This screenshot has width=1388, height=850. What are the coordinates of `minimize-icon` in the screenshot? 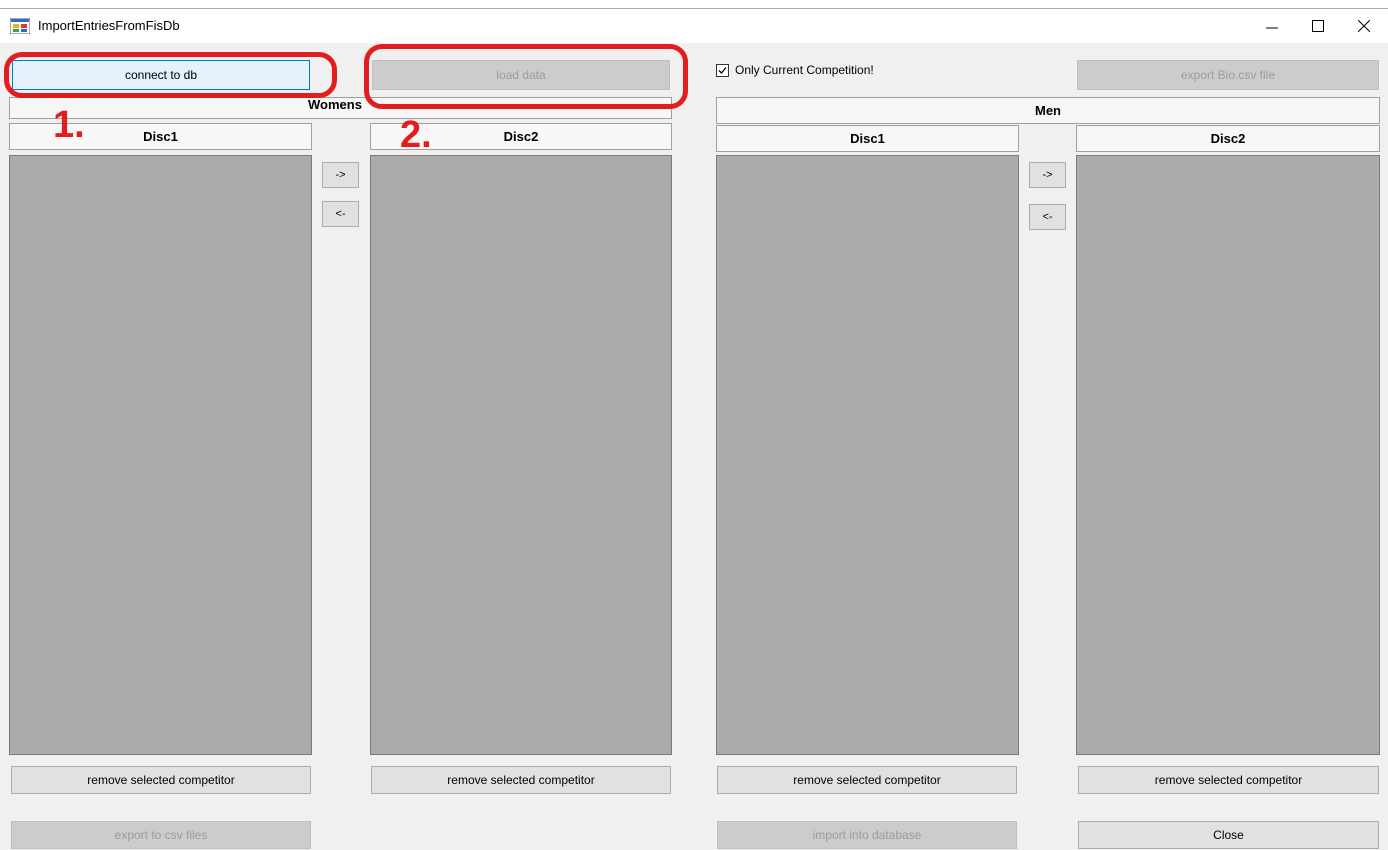 It's located at (1272, 28).